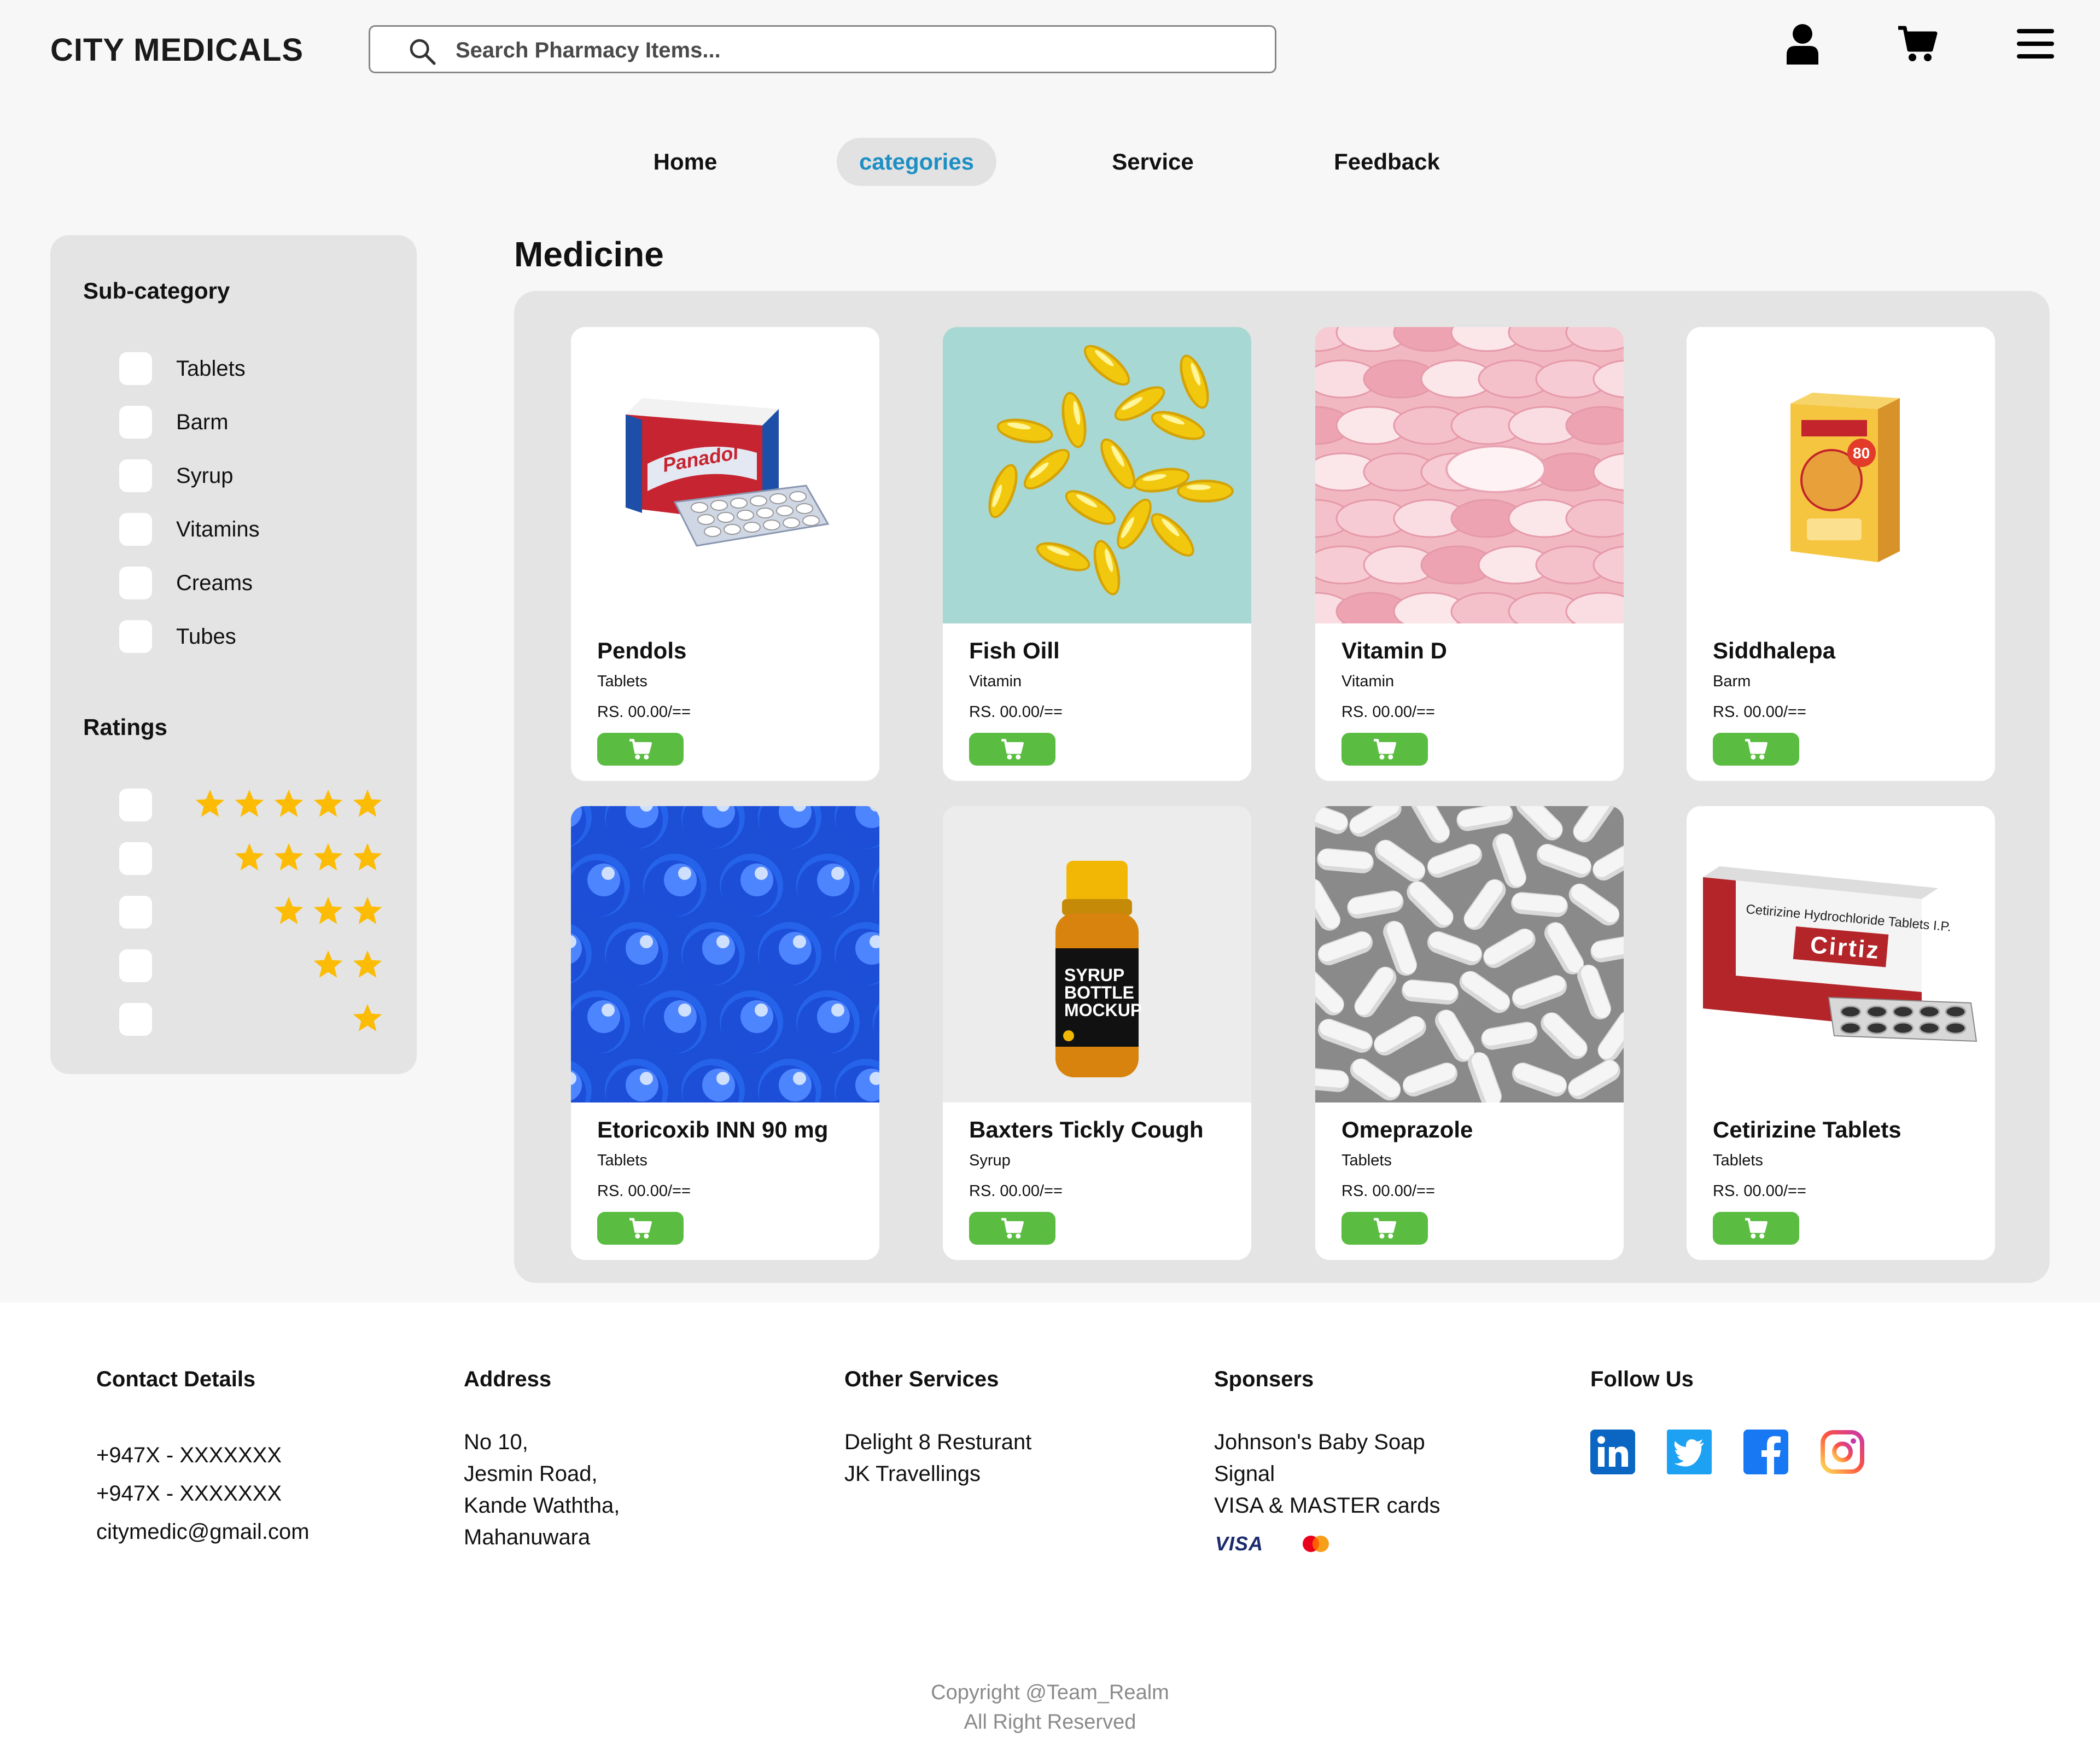  What do you see at coordinates (1802, 44) in the screenshot?
I see `user-account-button` at bounding box center [1802, 44].